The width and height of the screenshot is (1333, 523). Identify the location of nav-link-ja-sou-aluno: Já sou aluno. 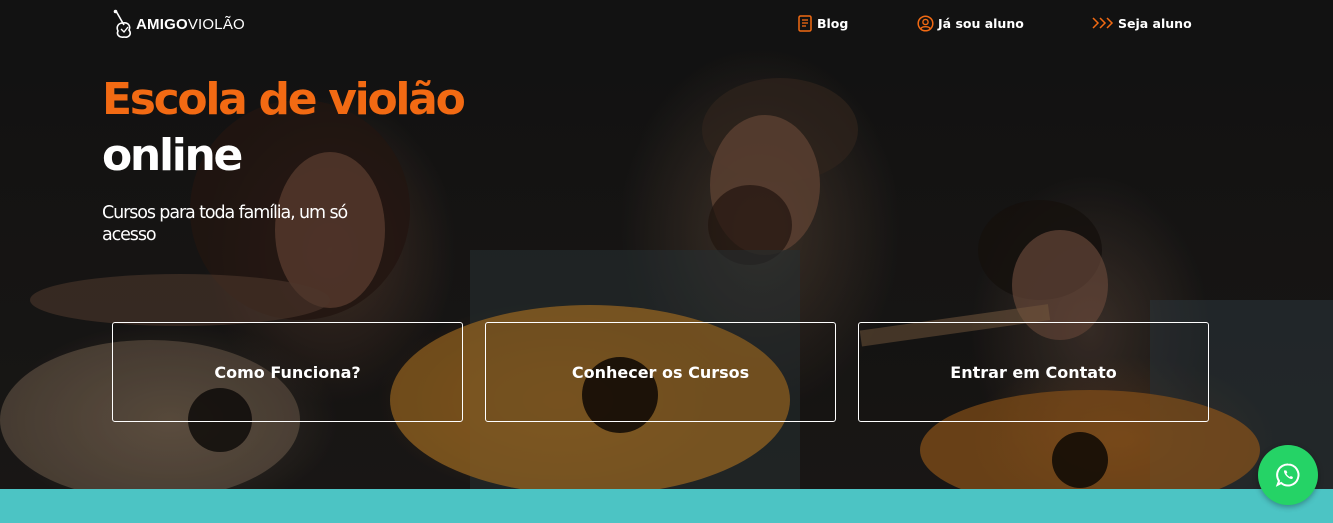
(970, 23).